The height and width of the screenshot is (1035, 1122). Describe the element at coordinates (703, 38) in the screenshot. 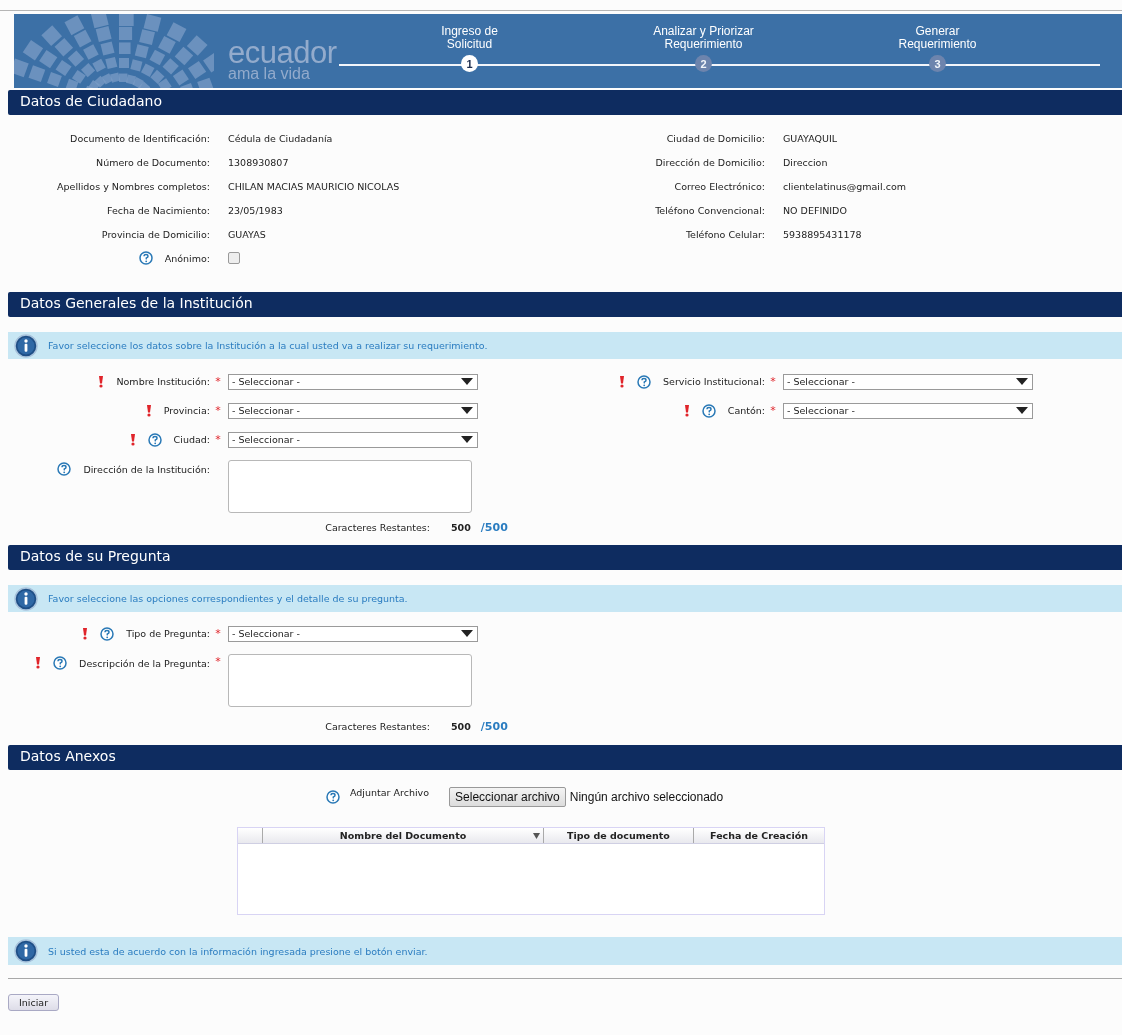

I see `step-label: Analizar y Priorizar Requerimiento` at that location.